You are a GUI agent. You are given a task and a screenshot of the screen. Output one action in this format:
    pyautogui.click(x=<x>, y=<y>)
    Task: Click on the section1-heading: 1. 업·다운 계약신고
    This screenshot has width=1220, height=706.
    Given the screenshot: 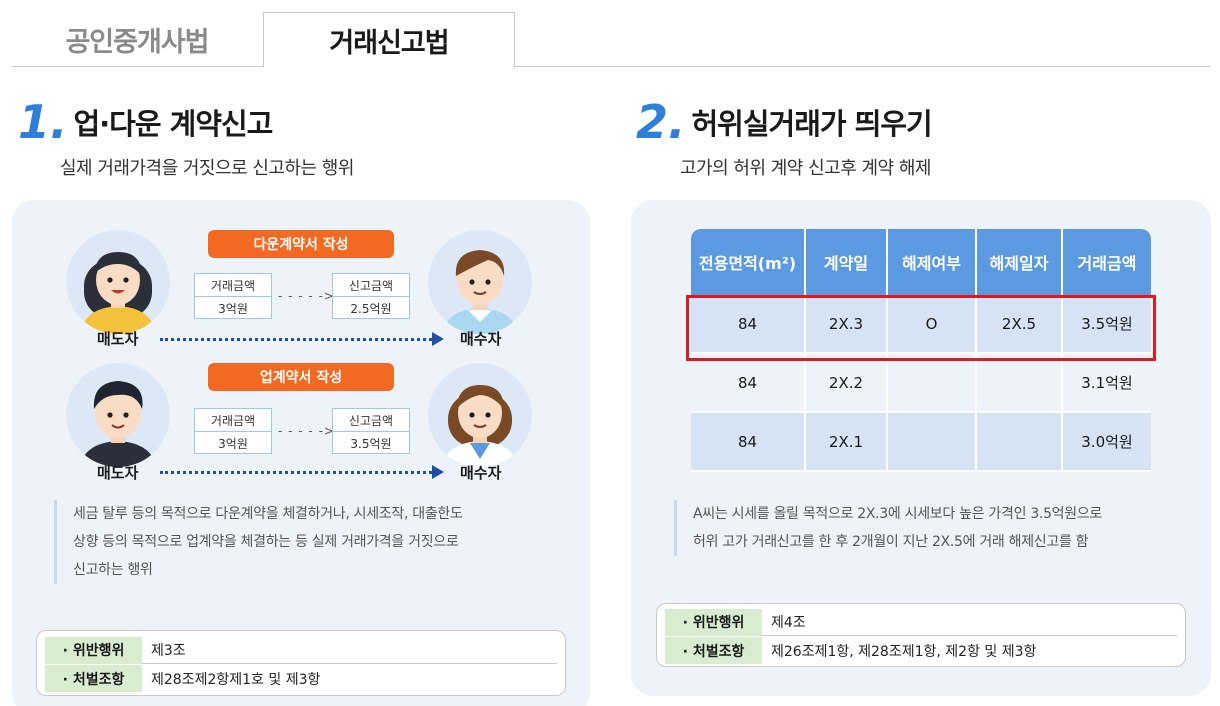 What is the action you would take?
    pyautogui.click(x=145, y=122)
    